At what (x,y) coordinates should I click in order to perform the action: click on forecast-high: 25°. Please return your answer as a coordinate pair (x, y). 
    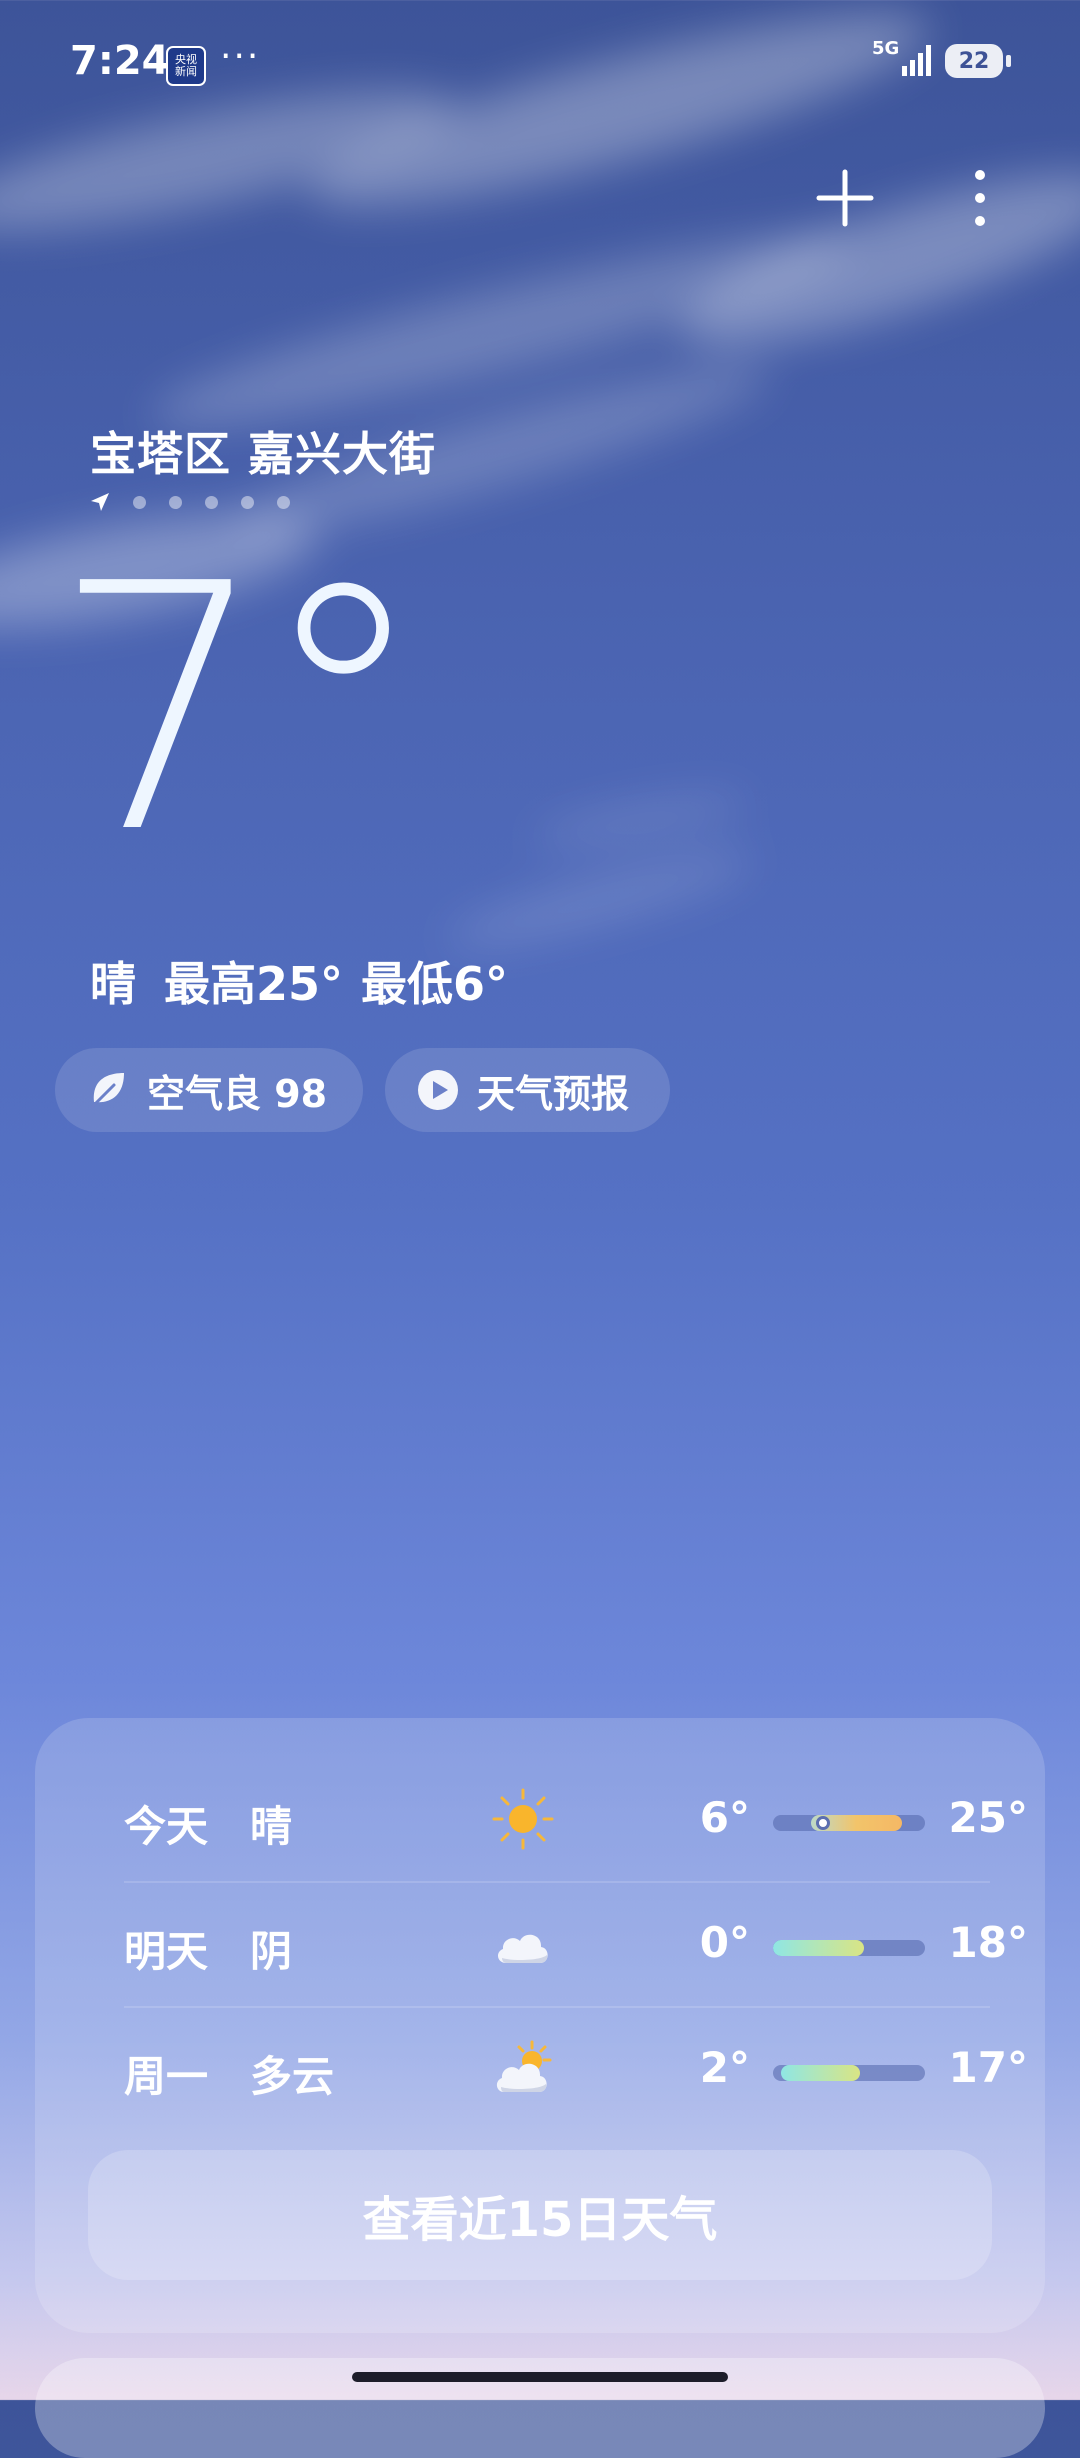
    Looking at the image, I should click on (988, 1817).